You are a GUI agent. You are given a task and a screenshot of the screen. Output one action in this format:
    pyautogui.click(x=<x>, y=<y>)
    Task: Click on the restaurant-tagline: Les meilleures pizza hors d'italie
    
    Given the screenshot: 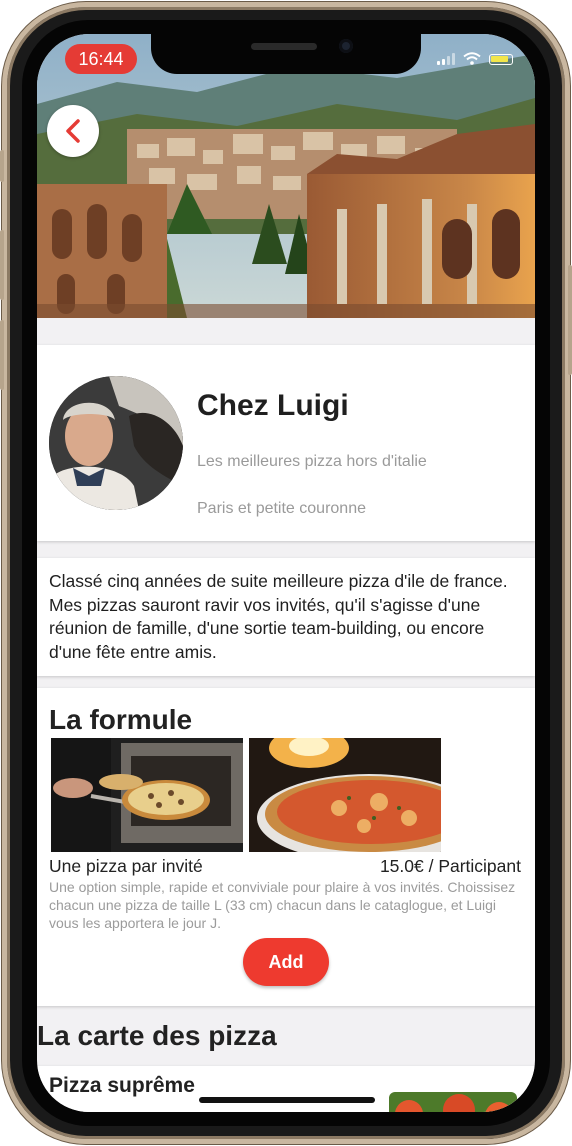 What is the action you would take?
    pyautogui.click(x=312, y=461)
    